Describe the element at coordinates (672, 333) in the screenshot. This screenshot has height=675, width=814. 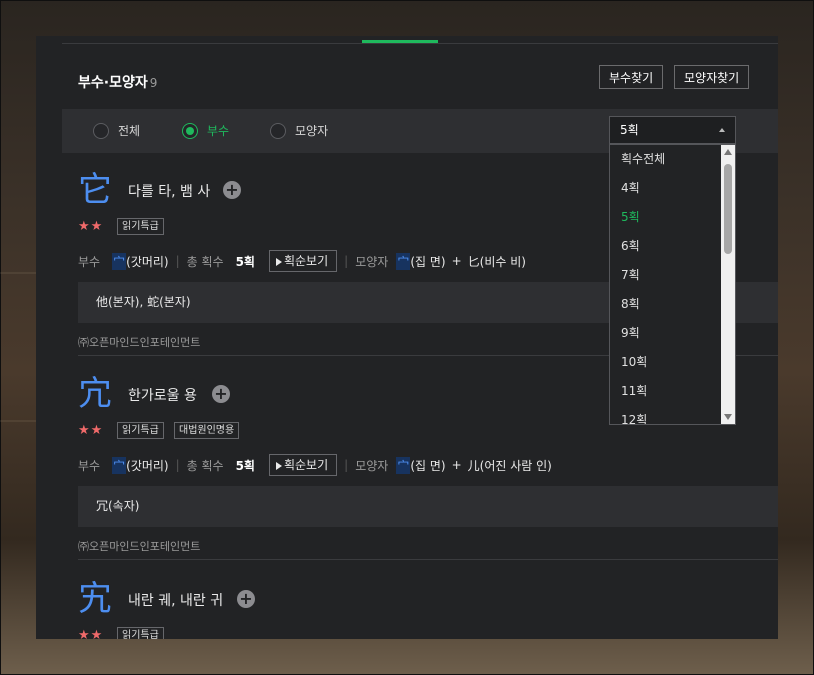
I see `stroke-option: 9획` at that location.